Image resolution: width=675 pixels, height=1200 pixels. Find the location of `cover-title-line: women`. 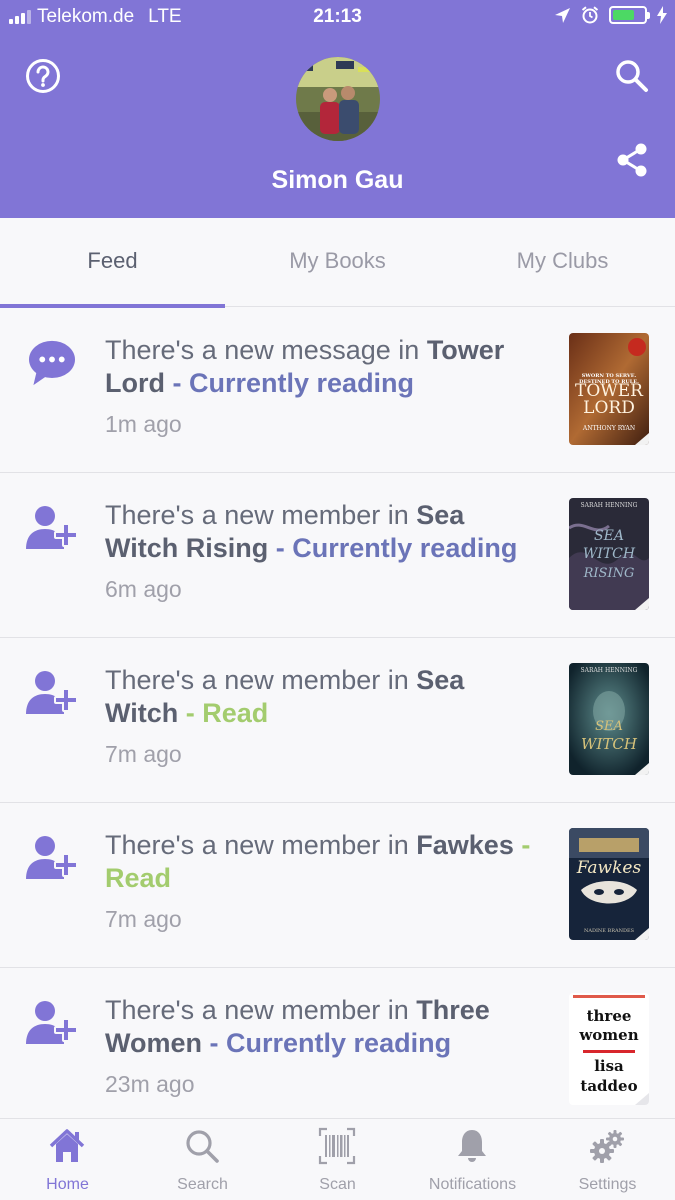

cover-title-line: women is located at coordinates (609, 1035).